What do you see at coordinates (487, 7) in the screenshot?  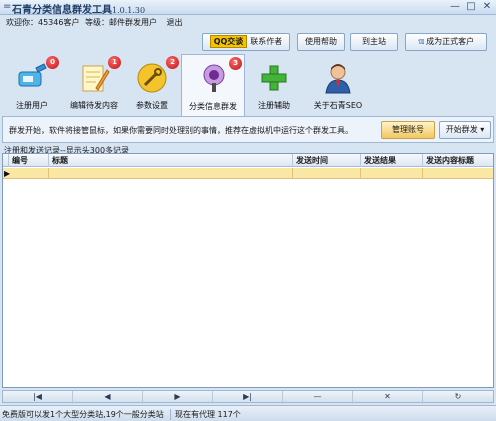 I see `close-icon: ✕` at bounding box center [487, 7].